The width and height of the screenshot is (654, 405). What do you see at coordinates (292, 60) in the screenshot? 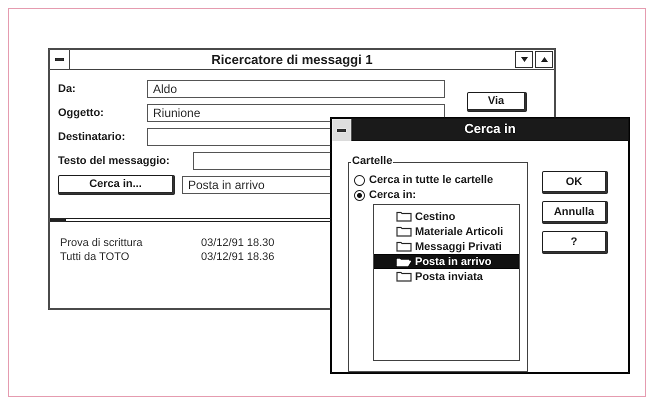
I see `window-title: Ricercatore di messaggi 1` at bounding box center [292, 60].